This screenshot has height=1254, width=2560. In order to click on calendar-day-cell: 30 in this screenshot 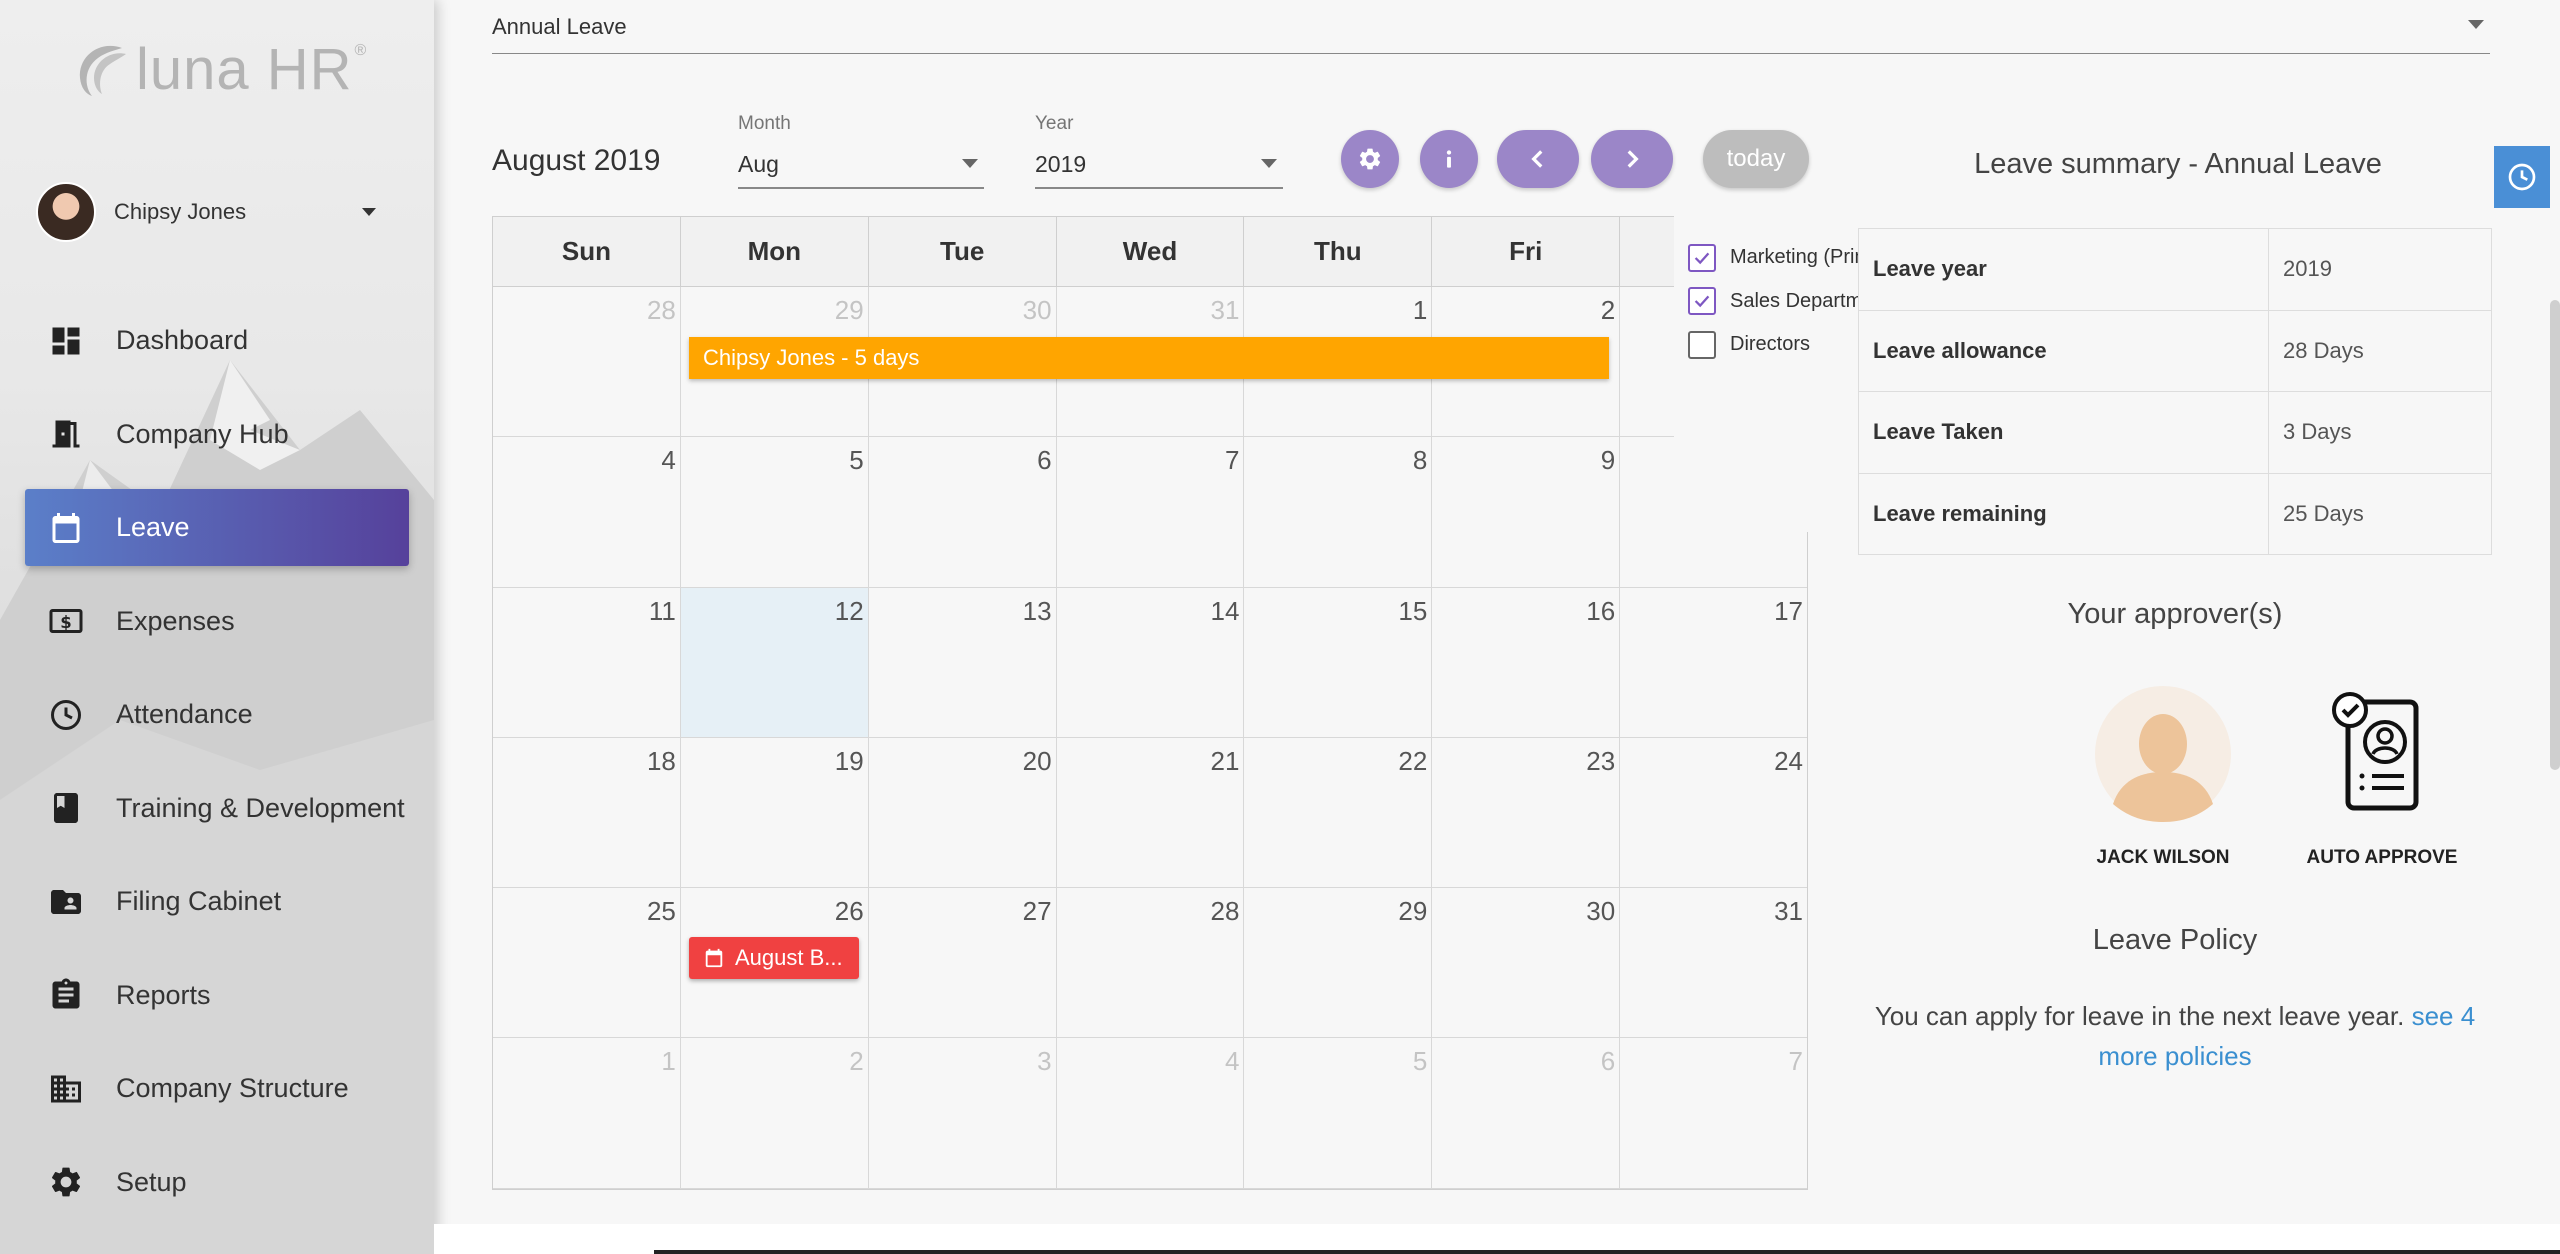, I will do `click(1526, 963)`.